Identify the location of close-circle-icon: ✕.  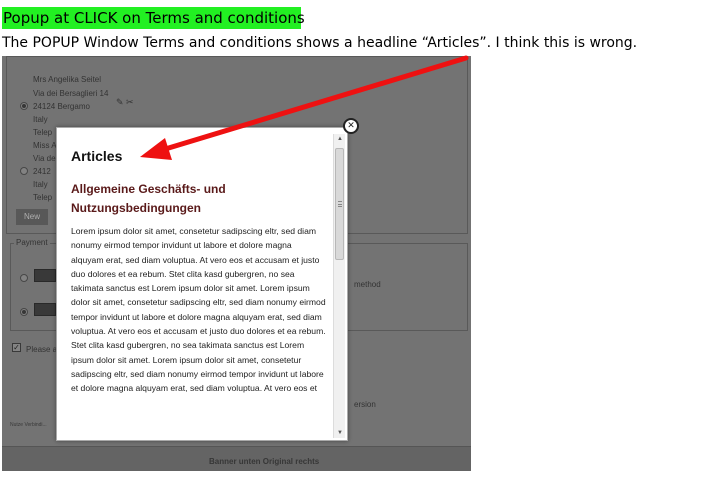
(351, 126).